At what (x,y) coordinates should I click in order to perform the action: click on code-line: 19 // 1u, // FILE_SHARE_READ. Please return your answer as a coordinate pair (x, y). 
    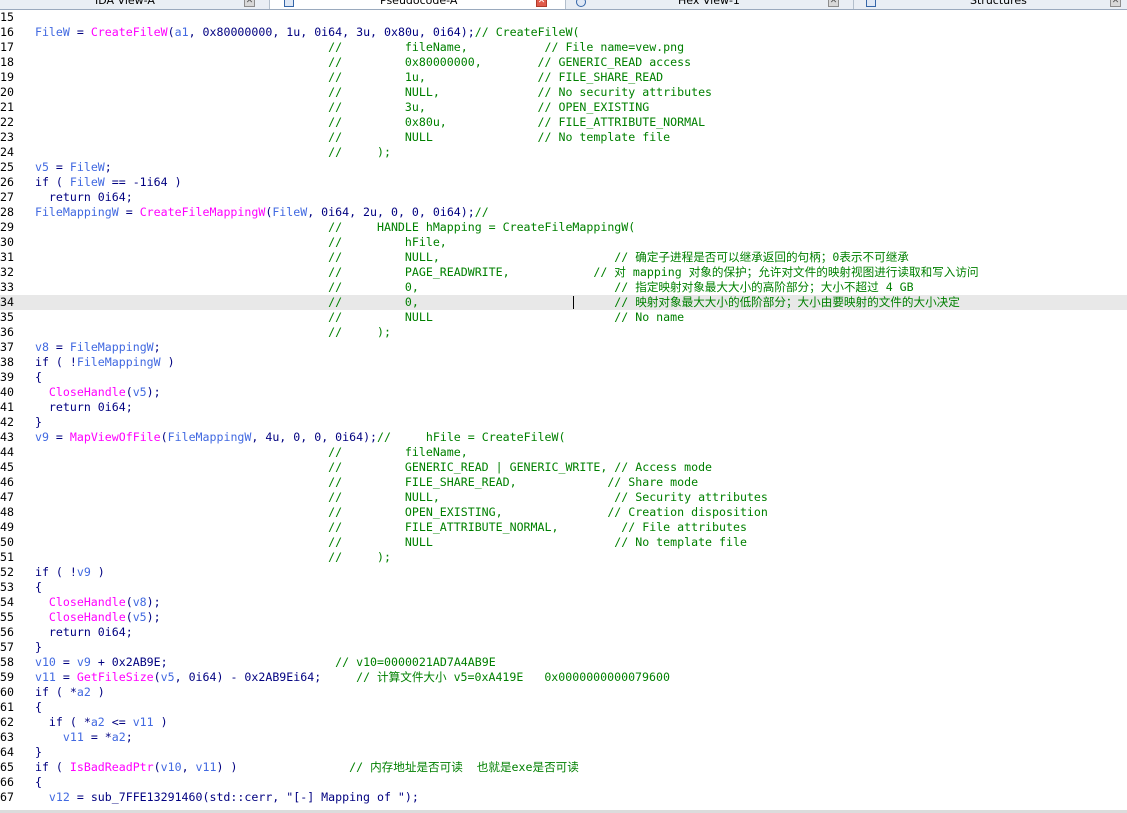
    Looking at the image, I should click on (563, 77).